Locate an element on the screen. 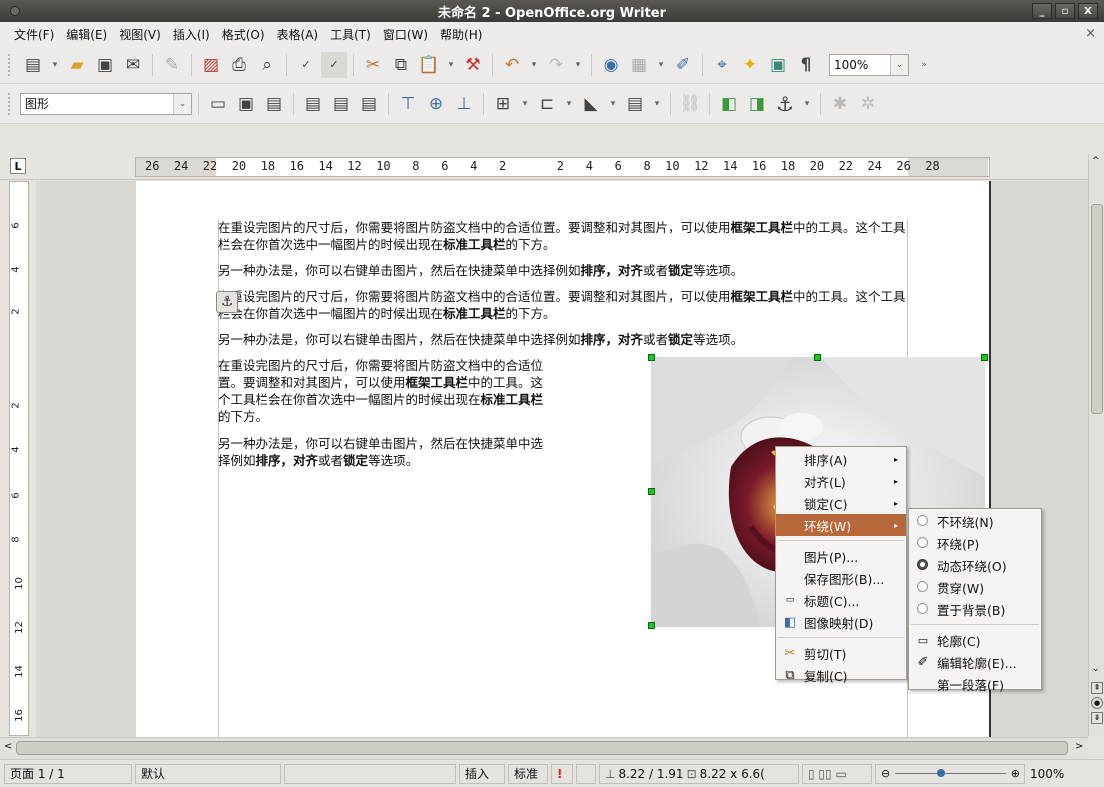  link-frames-icon: ⛓ is located at coordinates (690, 104).